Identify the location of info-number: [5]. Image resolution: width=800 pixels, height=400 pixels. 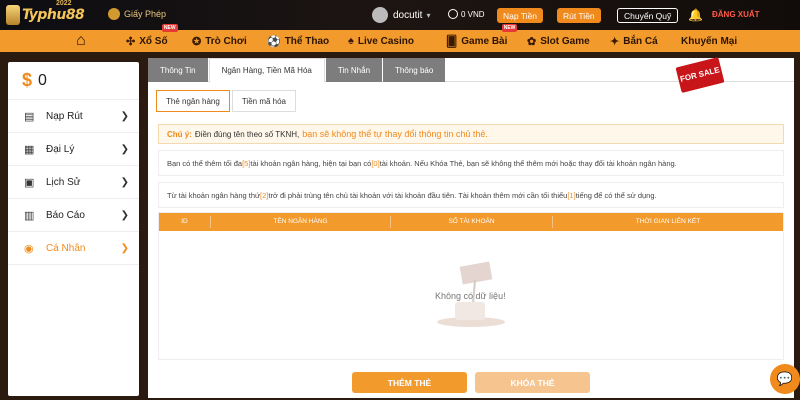
(246, 163).